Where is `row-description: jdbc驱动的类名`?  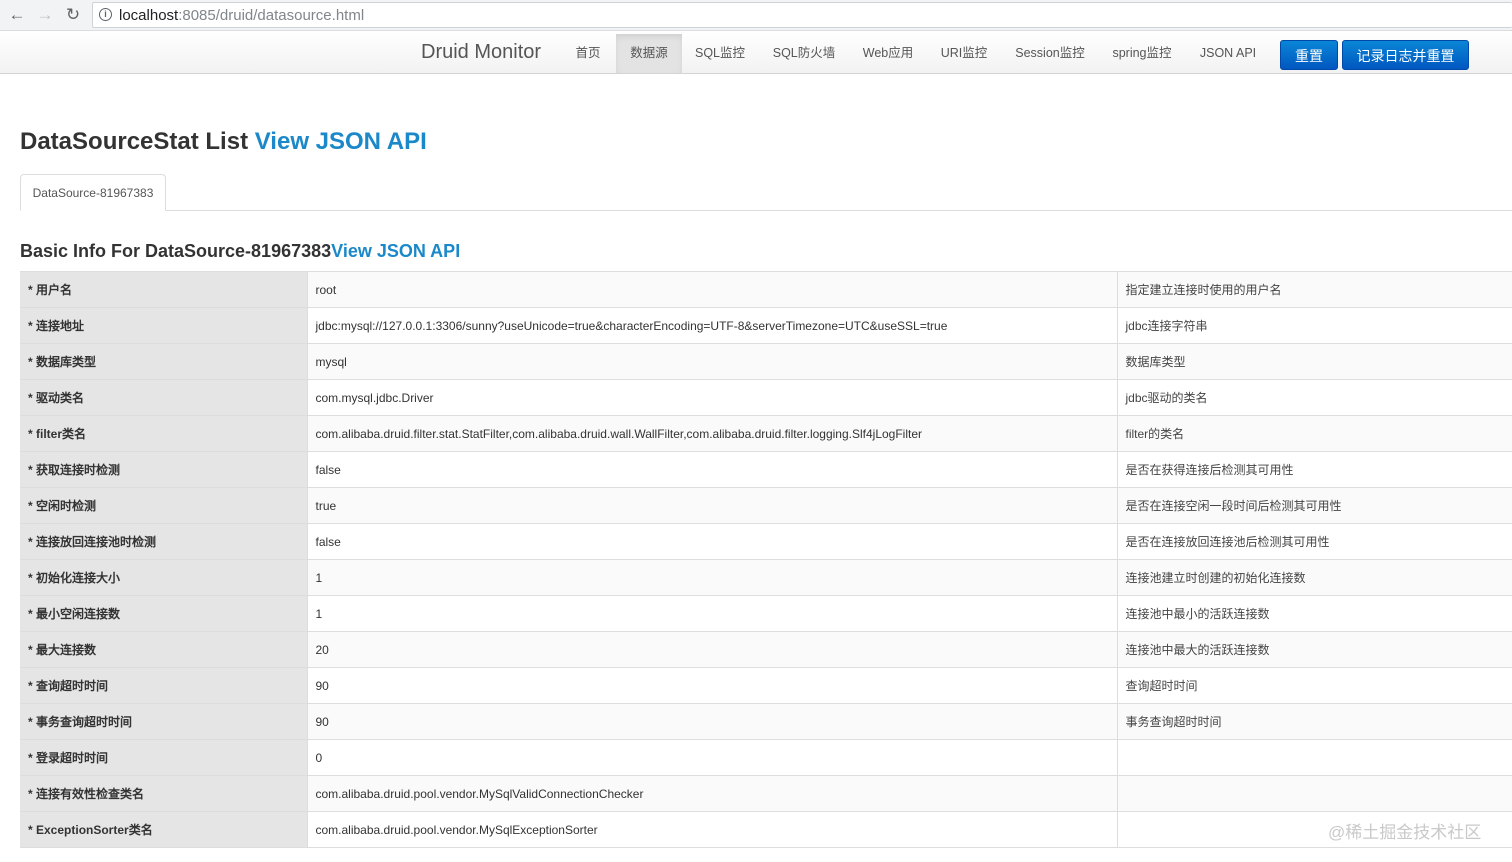 row-description: jdbc驱动的类名 is located at coordinates (1314, 397).